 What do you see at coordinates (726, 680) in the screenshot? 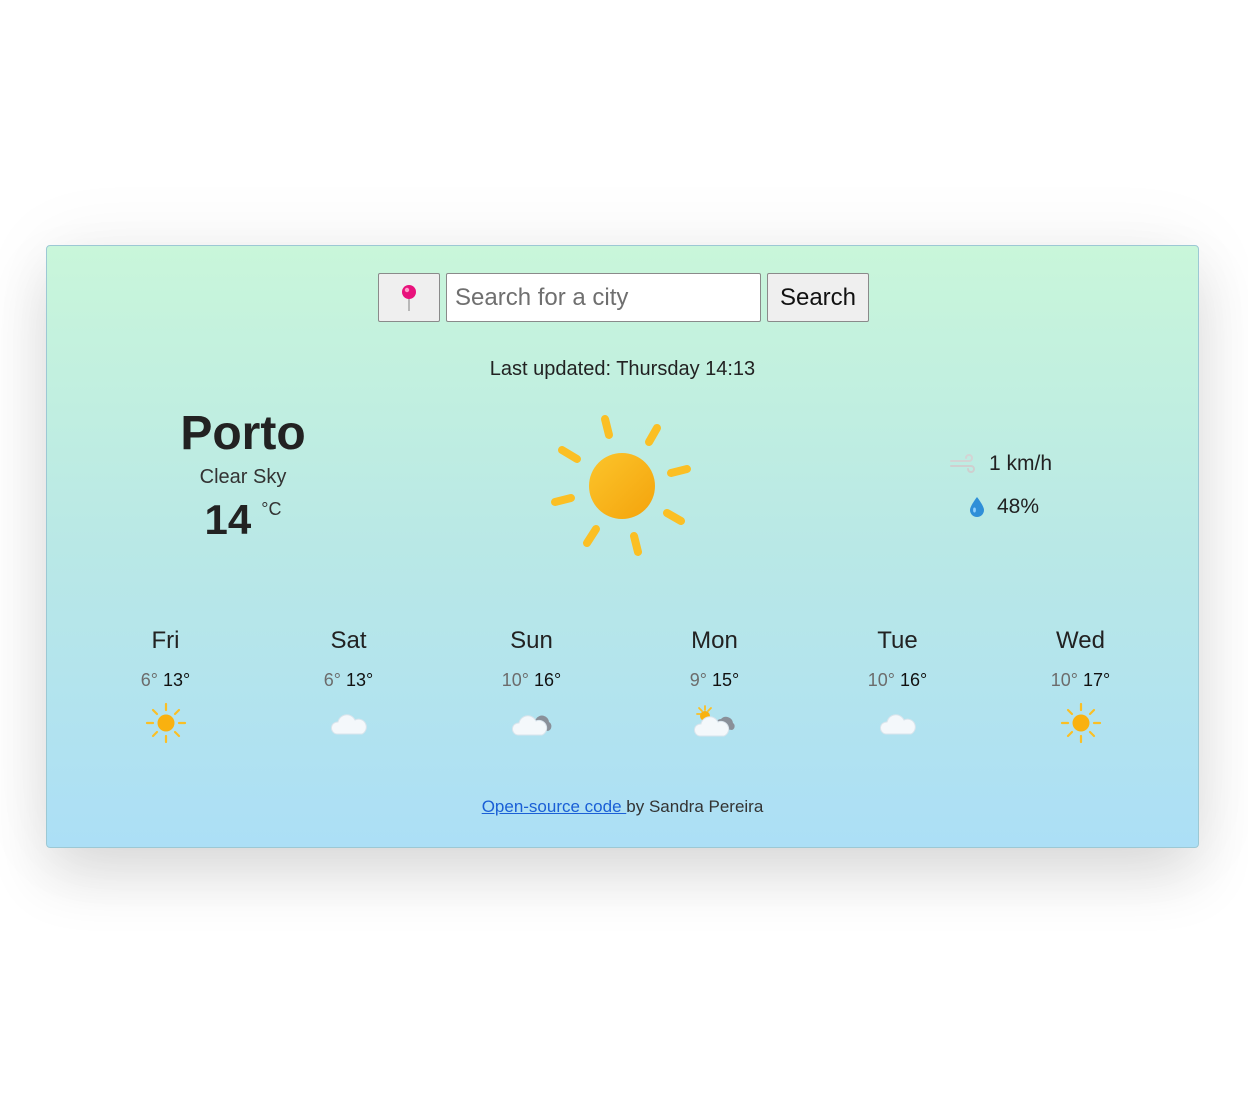
I see `forecast-max-temp: 15°` at bounding box center [726, 680].